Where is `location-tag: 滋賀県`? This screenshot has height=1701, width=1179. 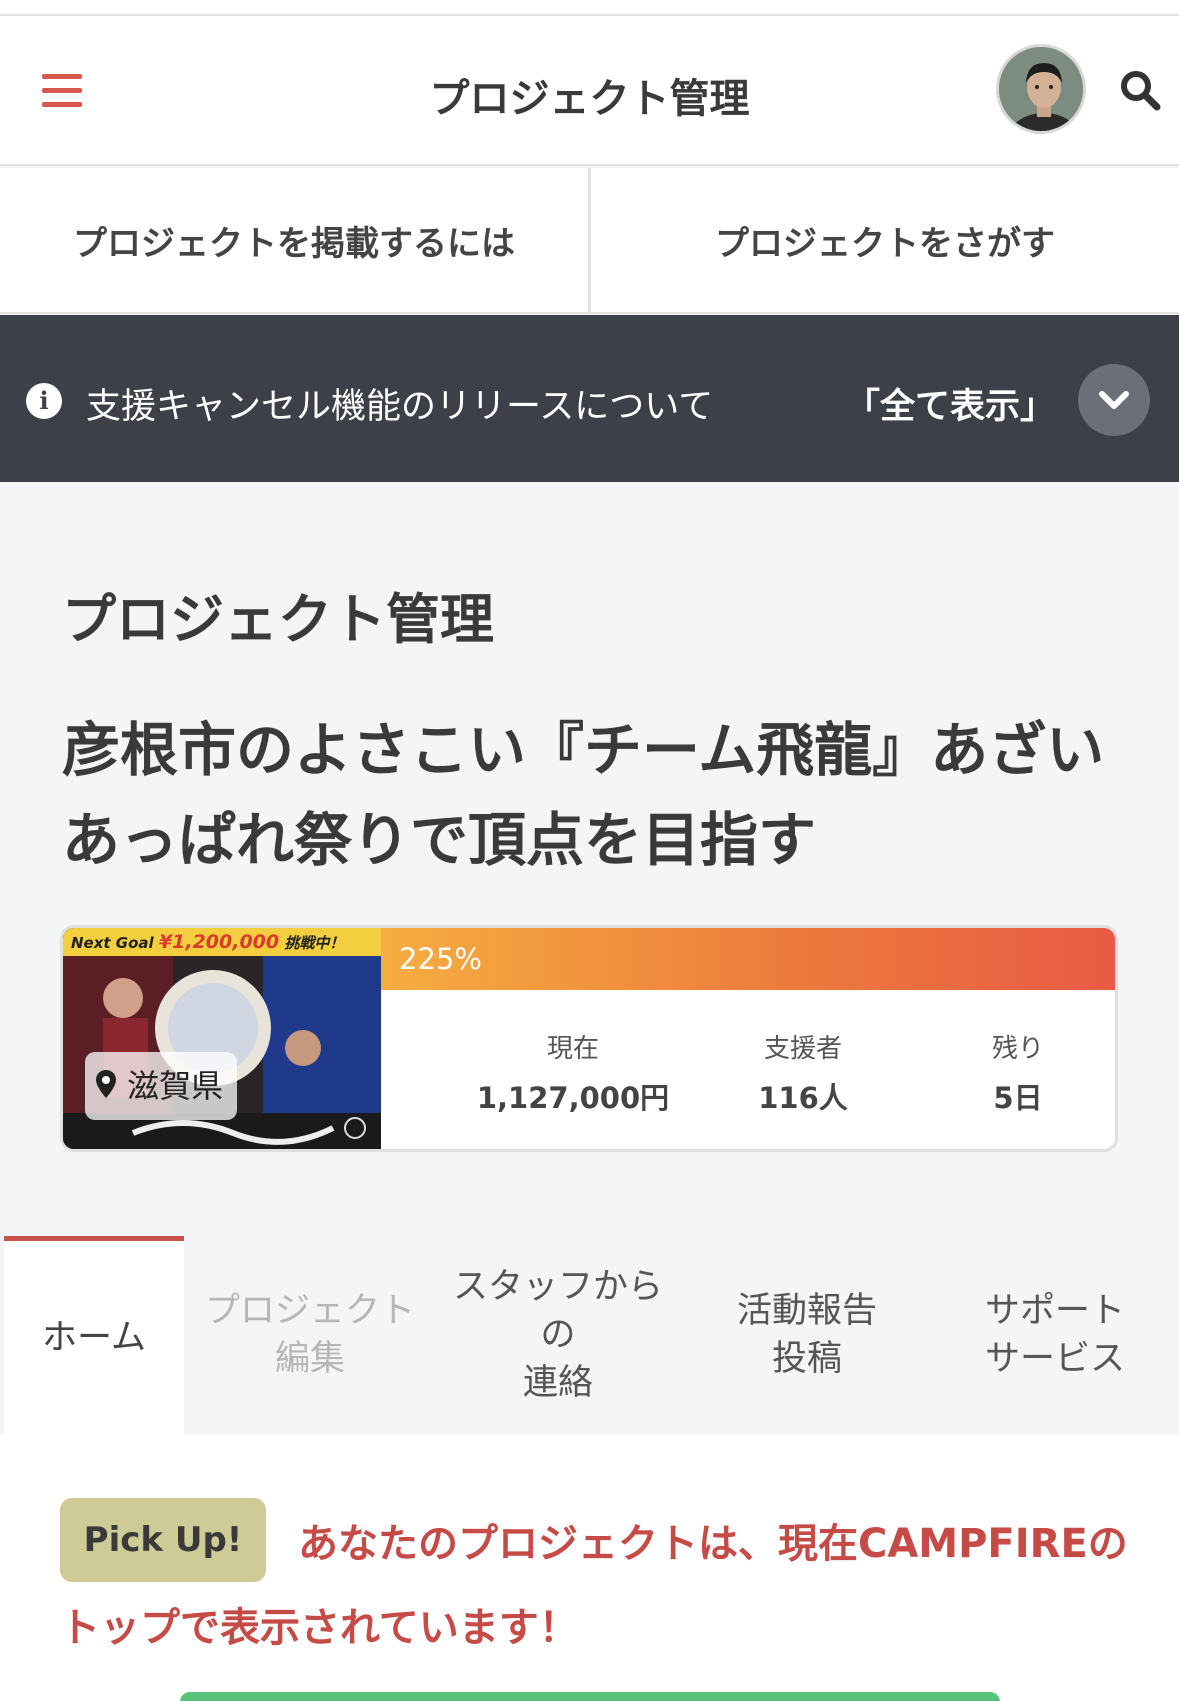 location-tag: 滋賀県 is located at coordinates (161, 1086).